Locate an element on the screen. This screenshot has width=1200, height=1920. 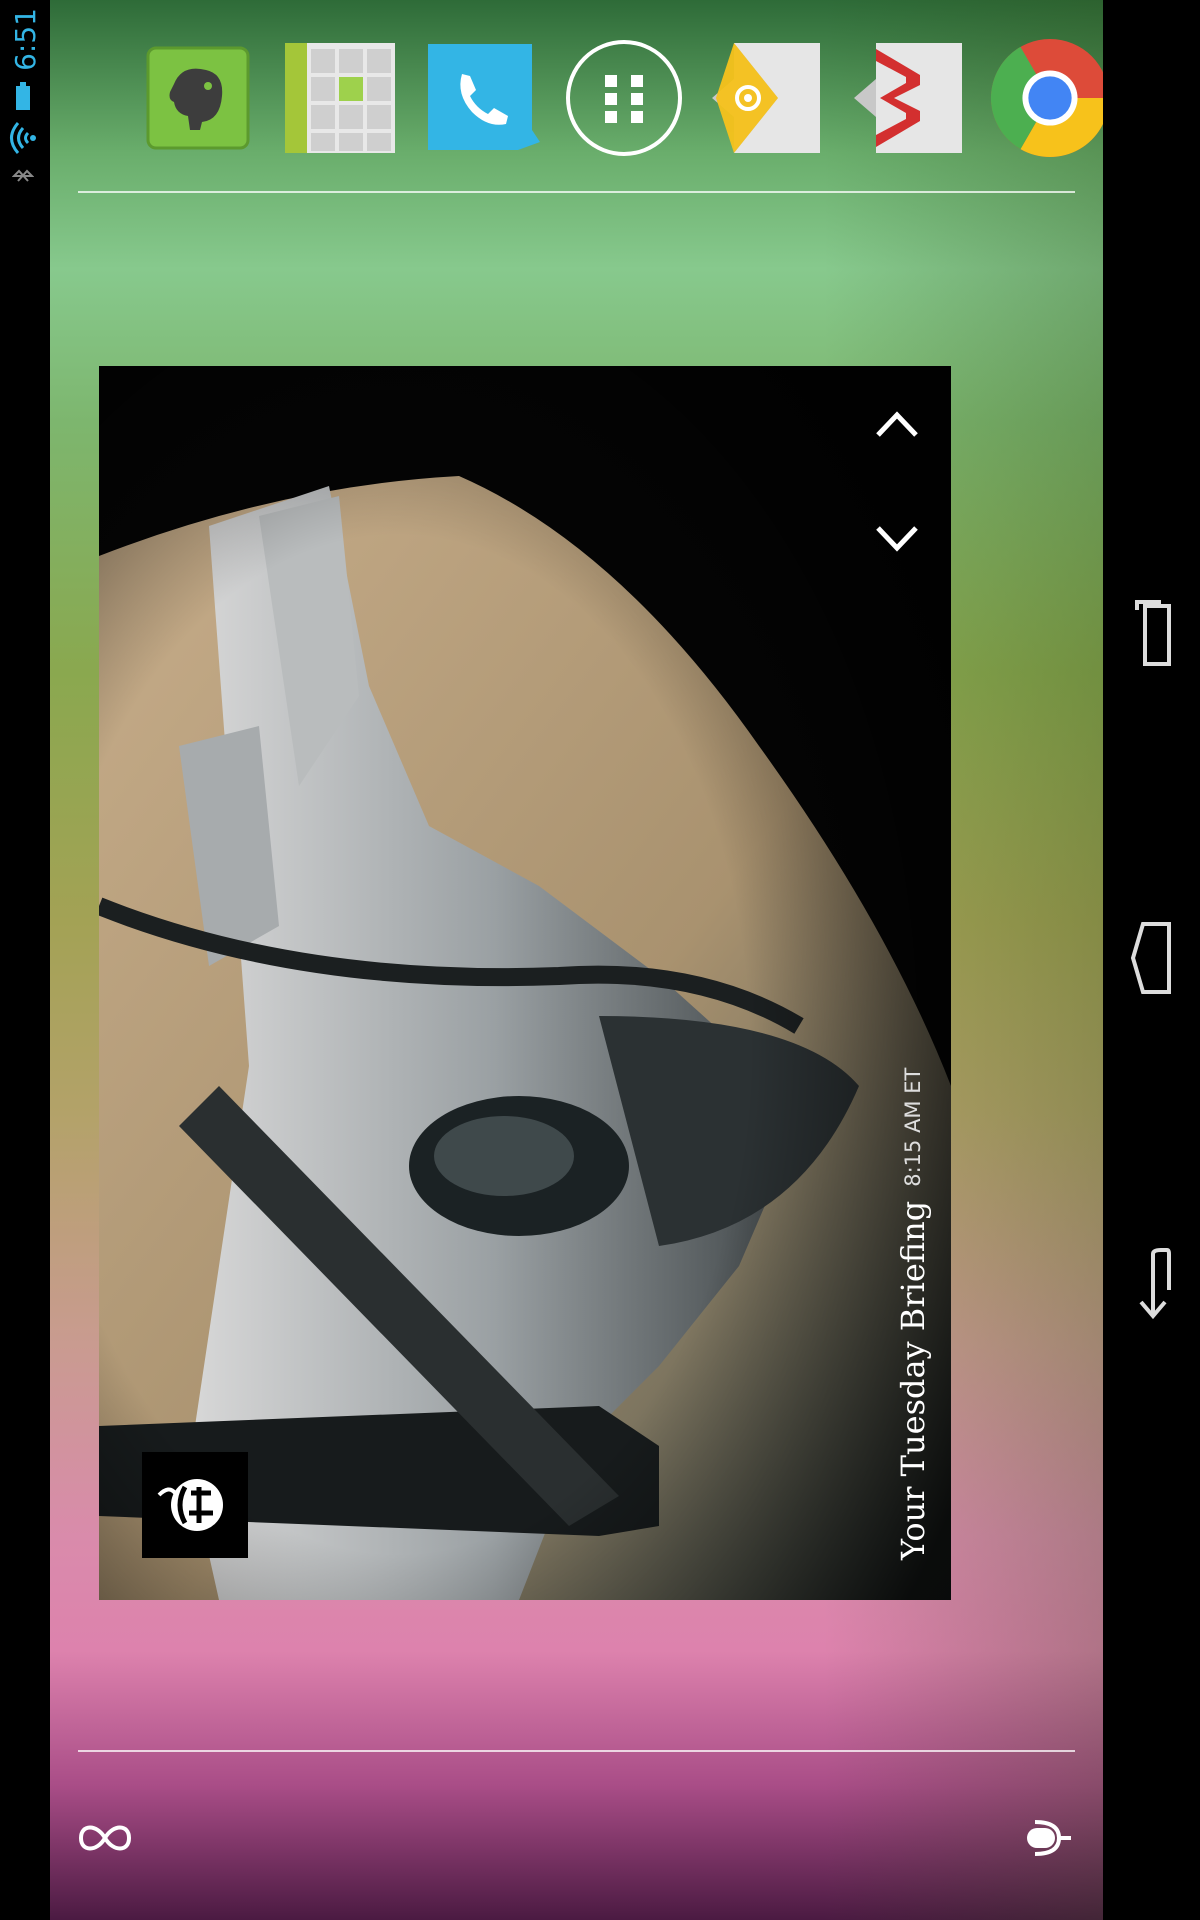
bottom-divider is located at coordinates (576, 1751).